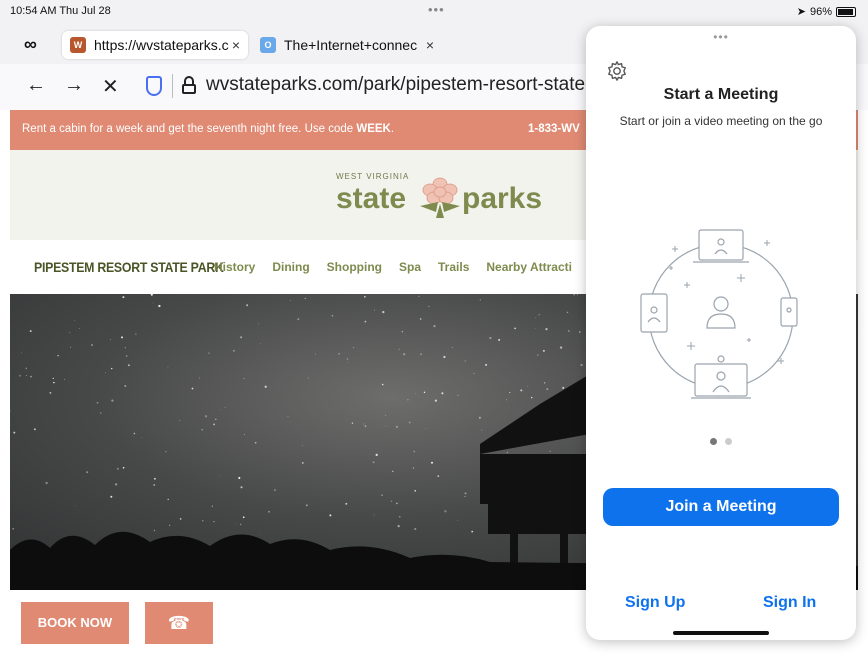  What do you see at coordinates (789, 603) in the screenshot?
I see `sign-in-link: Sign In` at bounding box center [789, 603].